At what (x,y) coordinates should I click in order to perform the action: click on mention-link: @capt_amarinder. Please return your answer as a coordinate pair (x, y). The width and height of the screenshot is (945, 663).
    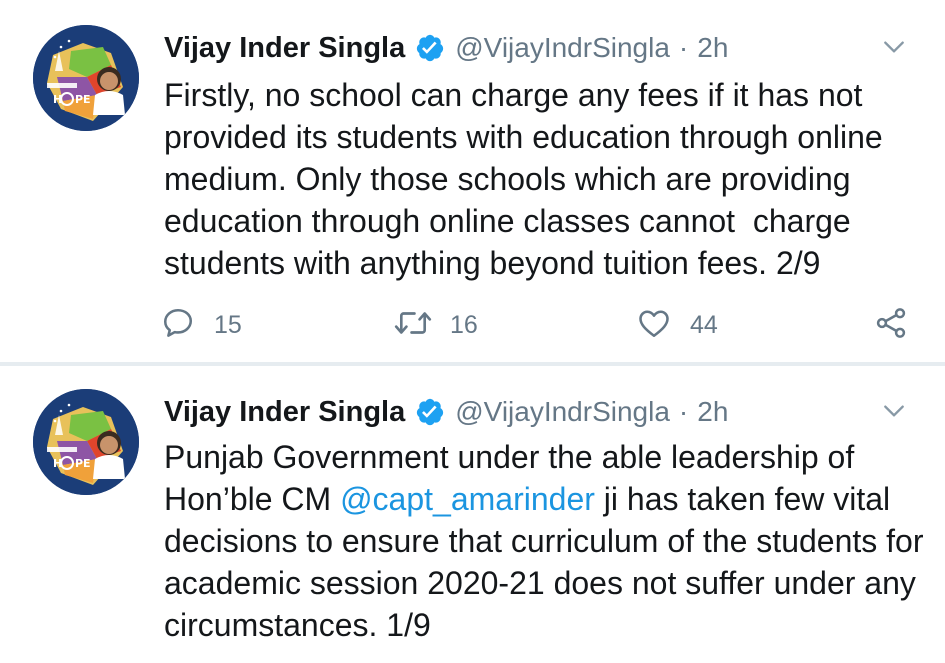
    Looking at the image, I should click on (467, 499).